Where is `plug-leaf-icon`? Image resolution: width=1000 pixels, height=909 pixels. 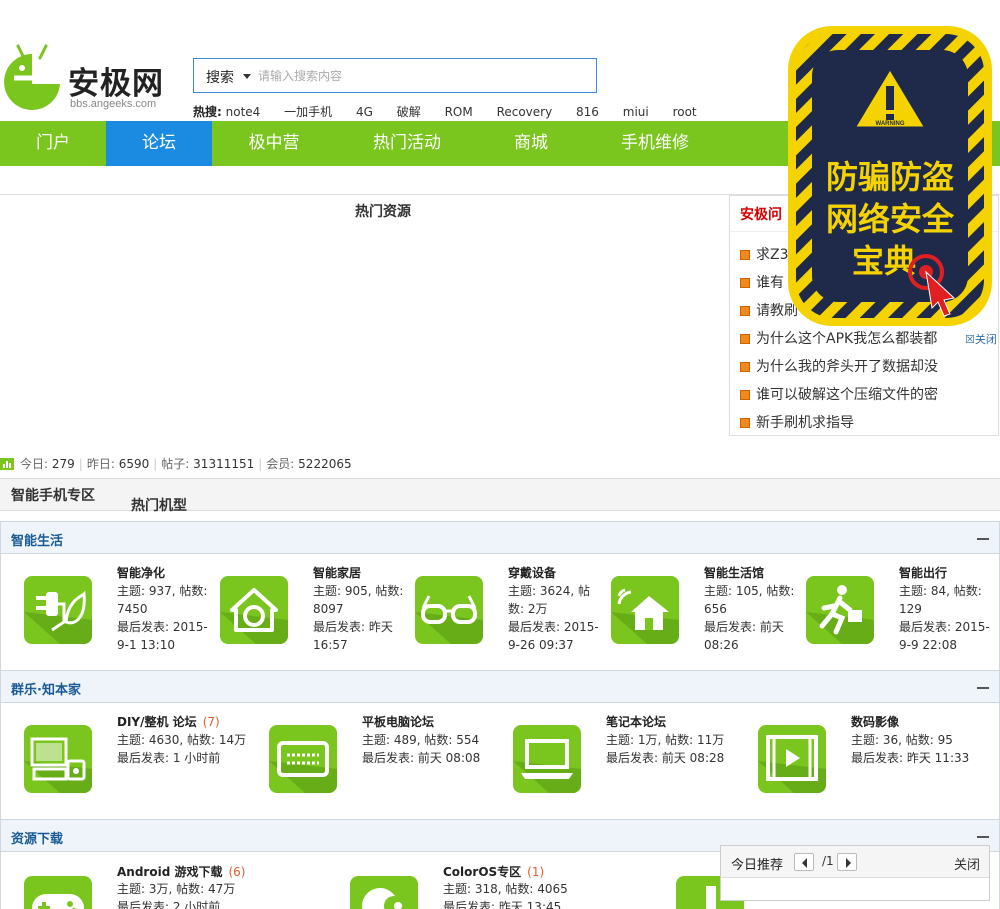
plug-leaf-icon is located at coordinates (58, 610).